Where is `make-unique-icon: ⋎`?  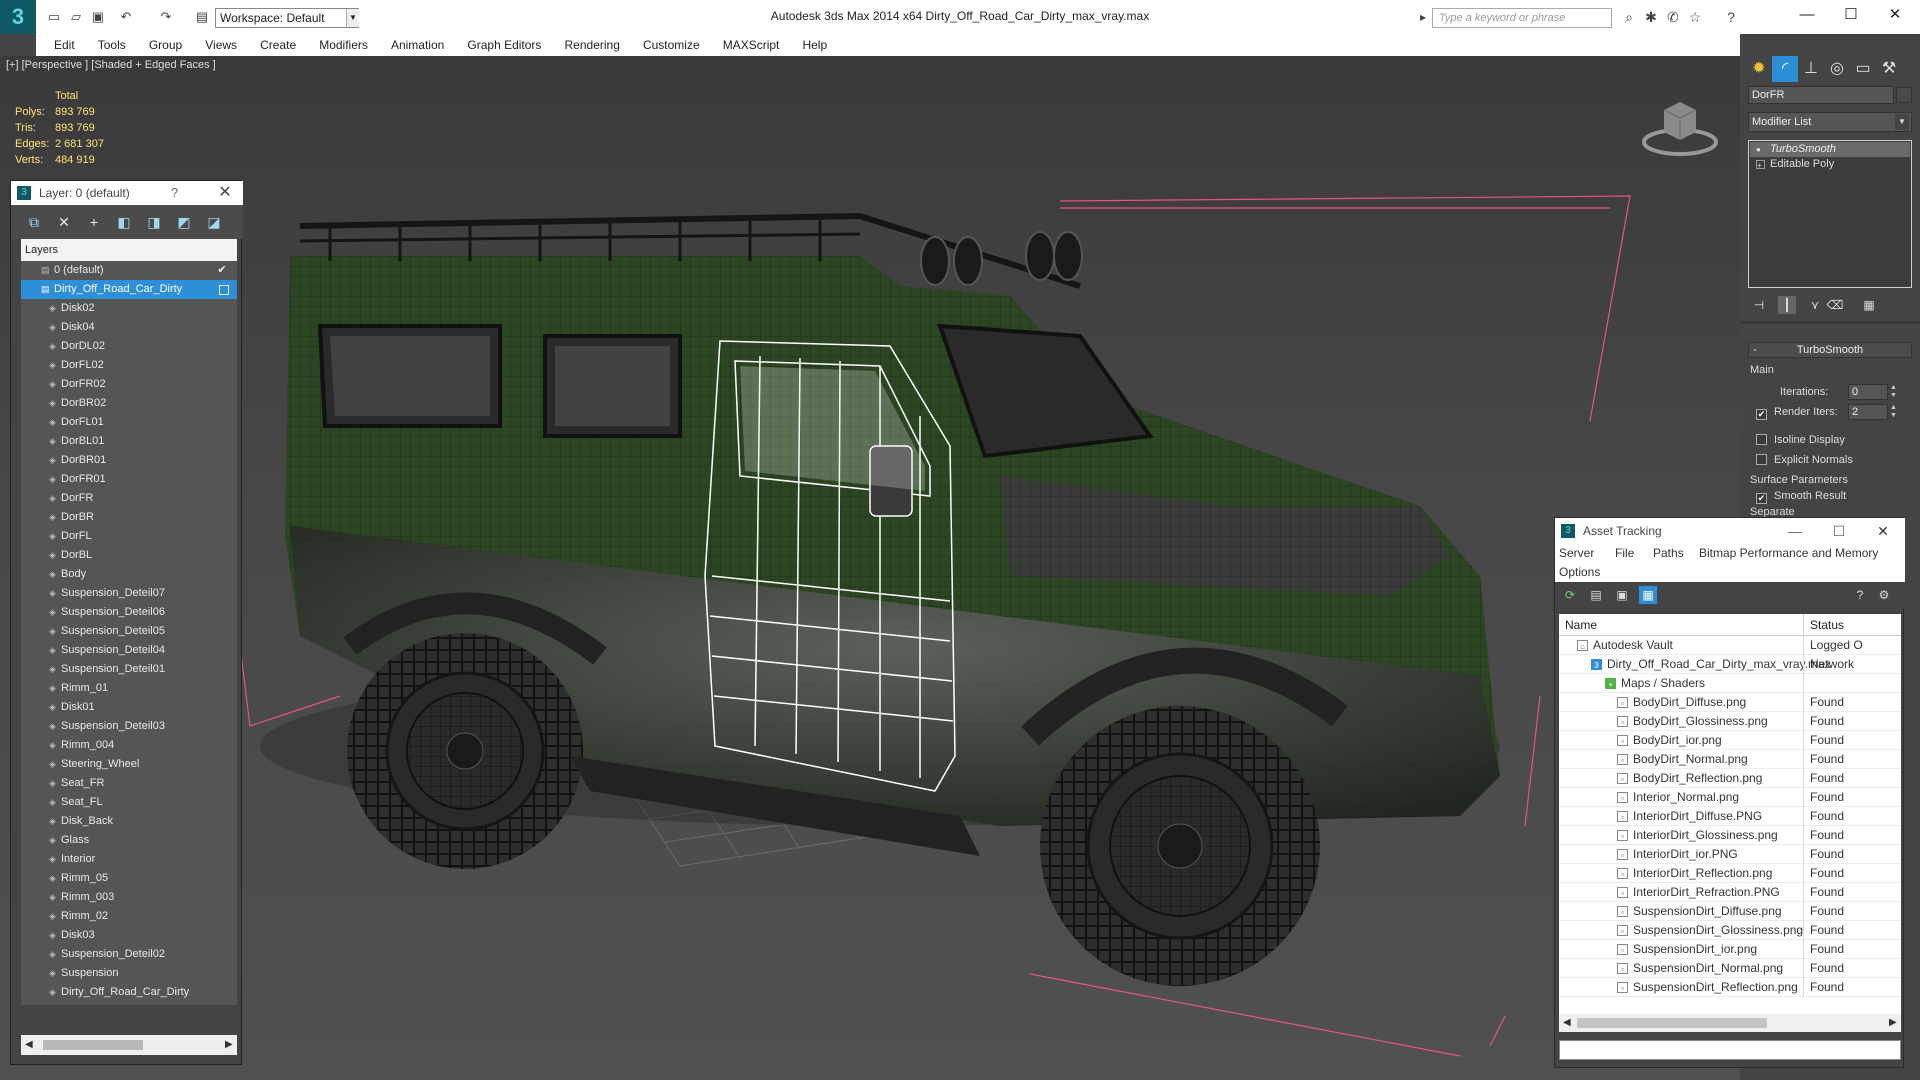 make-unique-icon: ⋎ is located at coordinates (1815, 305).